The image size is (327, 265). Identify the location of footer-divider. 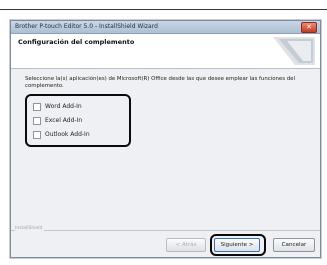
(165, 230).